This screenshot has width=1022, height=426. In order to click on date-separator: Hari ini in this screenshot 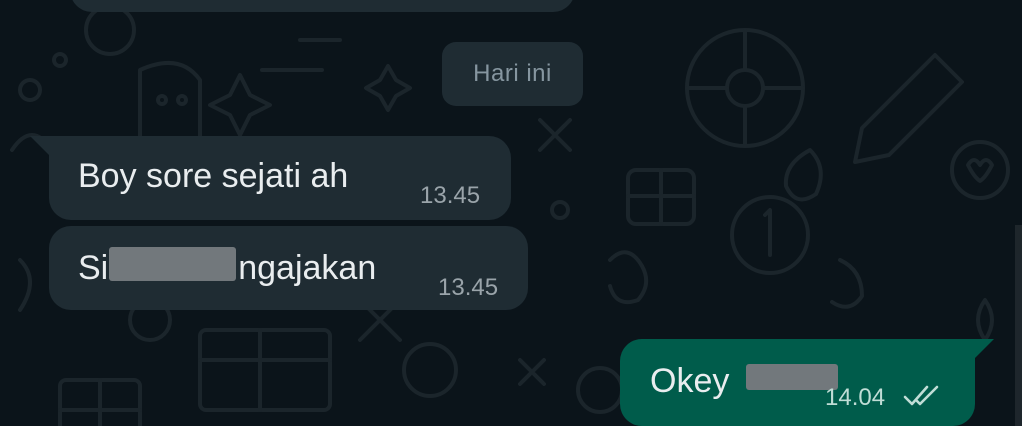, I will do `click(512, 74)`.